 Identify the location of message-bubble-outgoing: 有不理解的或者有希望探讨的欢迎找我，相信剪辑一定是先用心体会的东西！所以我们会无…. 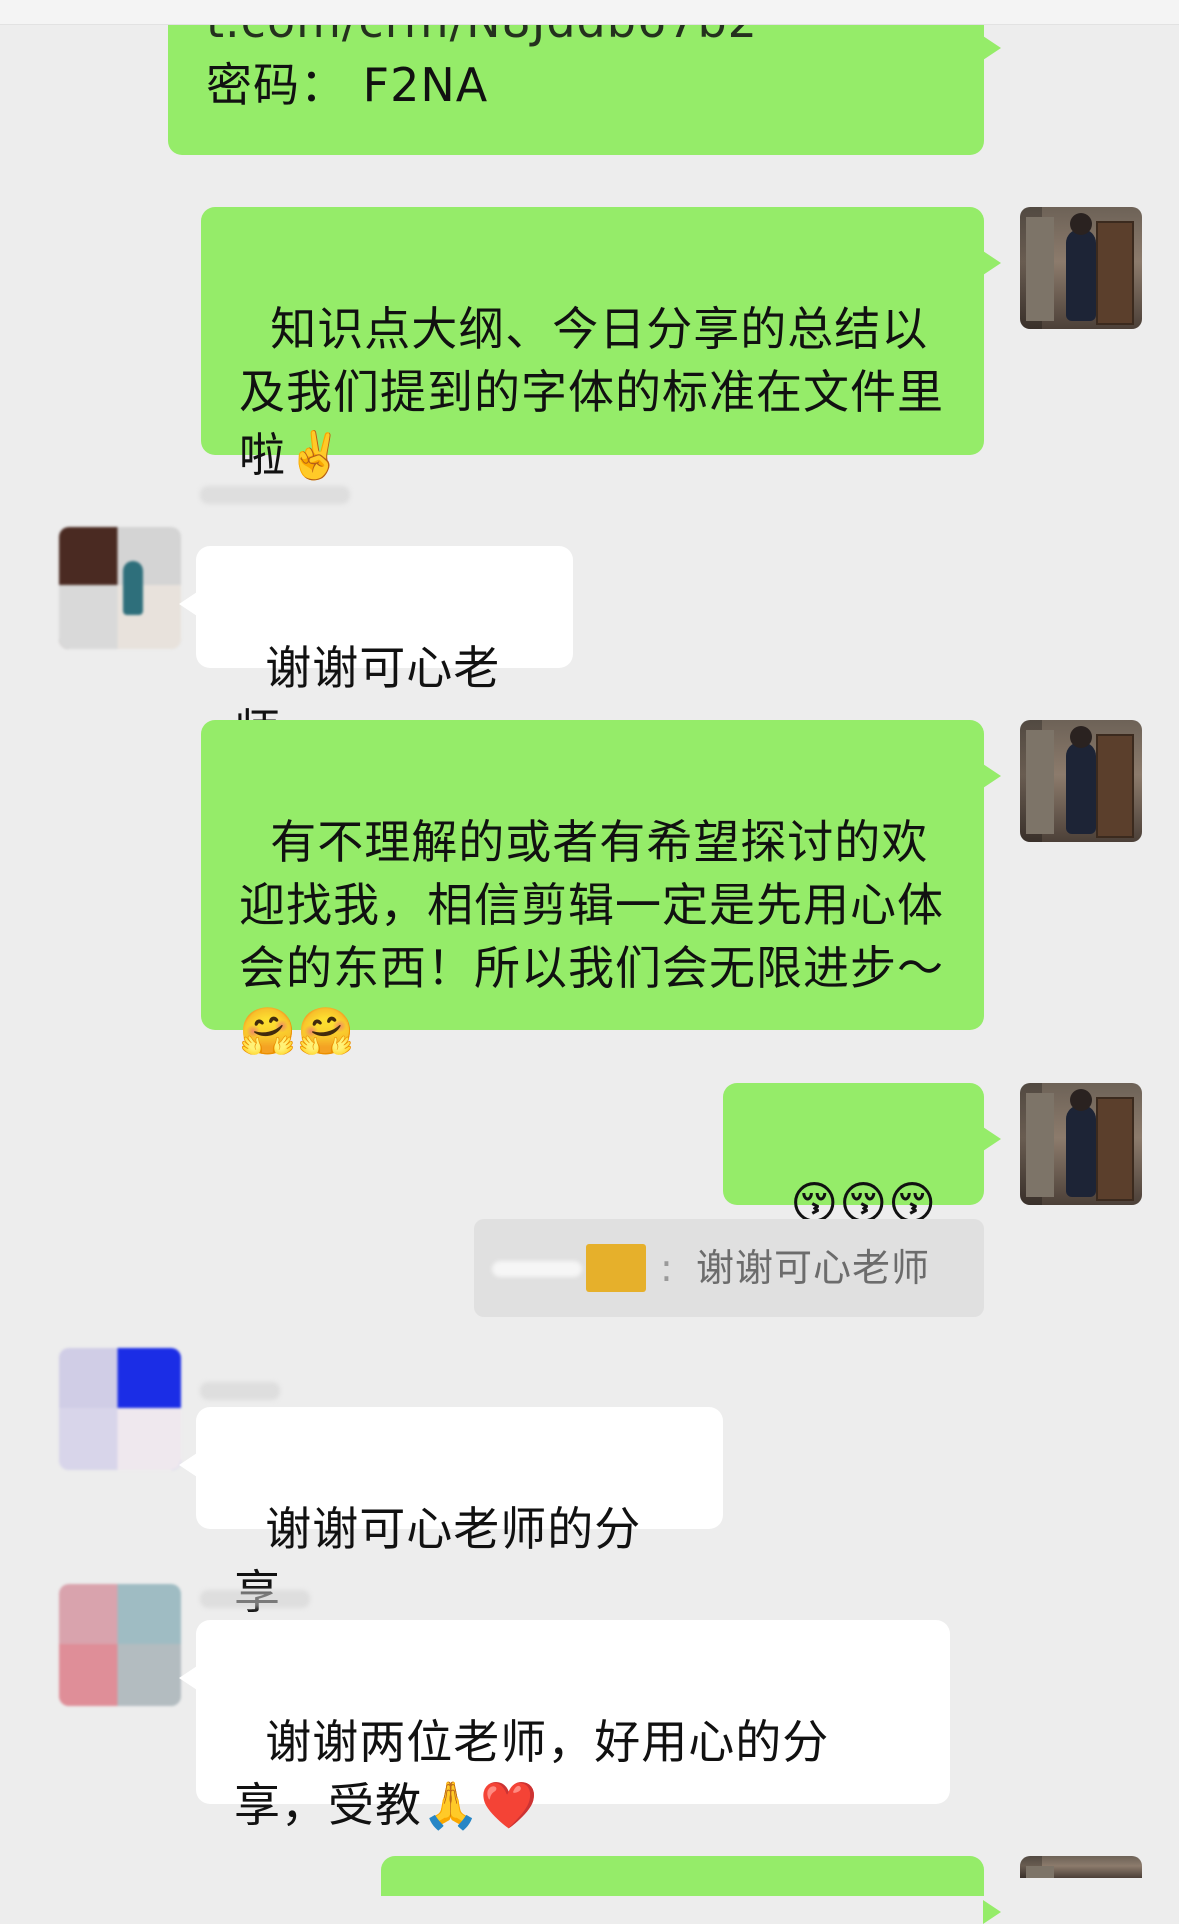
(601, 889).